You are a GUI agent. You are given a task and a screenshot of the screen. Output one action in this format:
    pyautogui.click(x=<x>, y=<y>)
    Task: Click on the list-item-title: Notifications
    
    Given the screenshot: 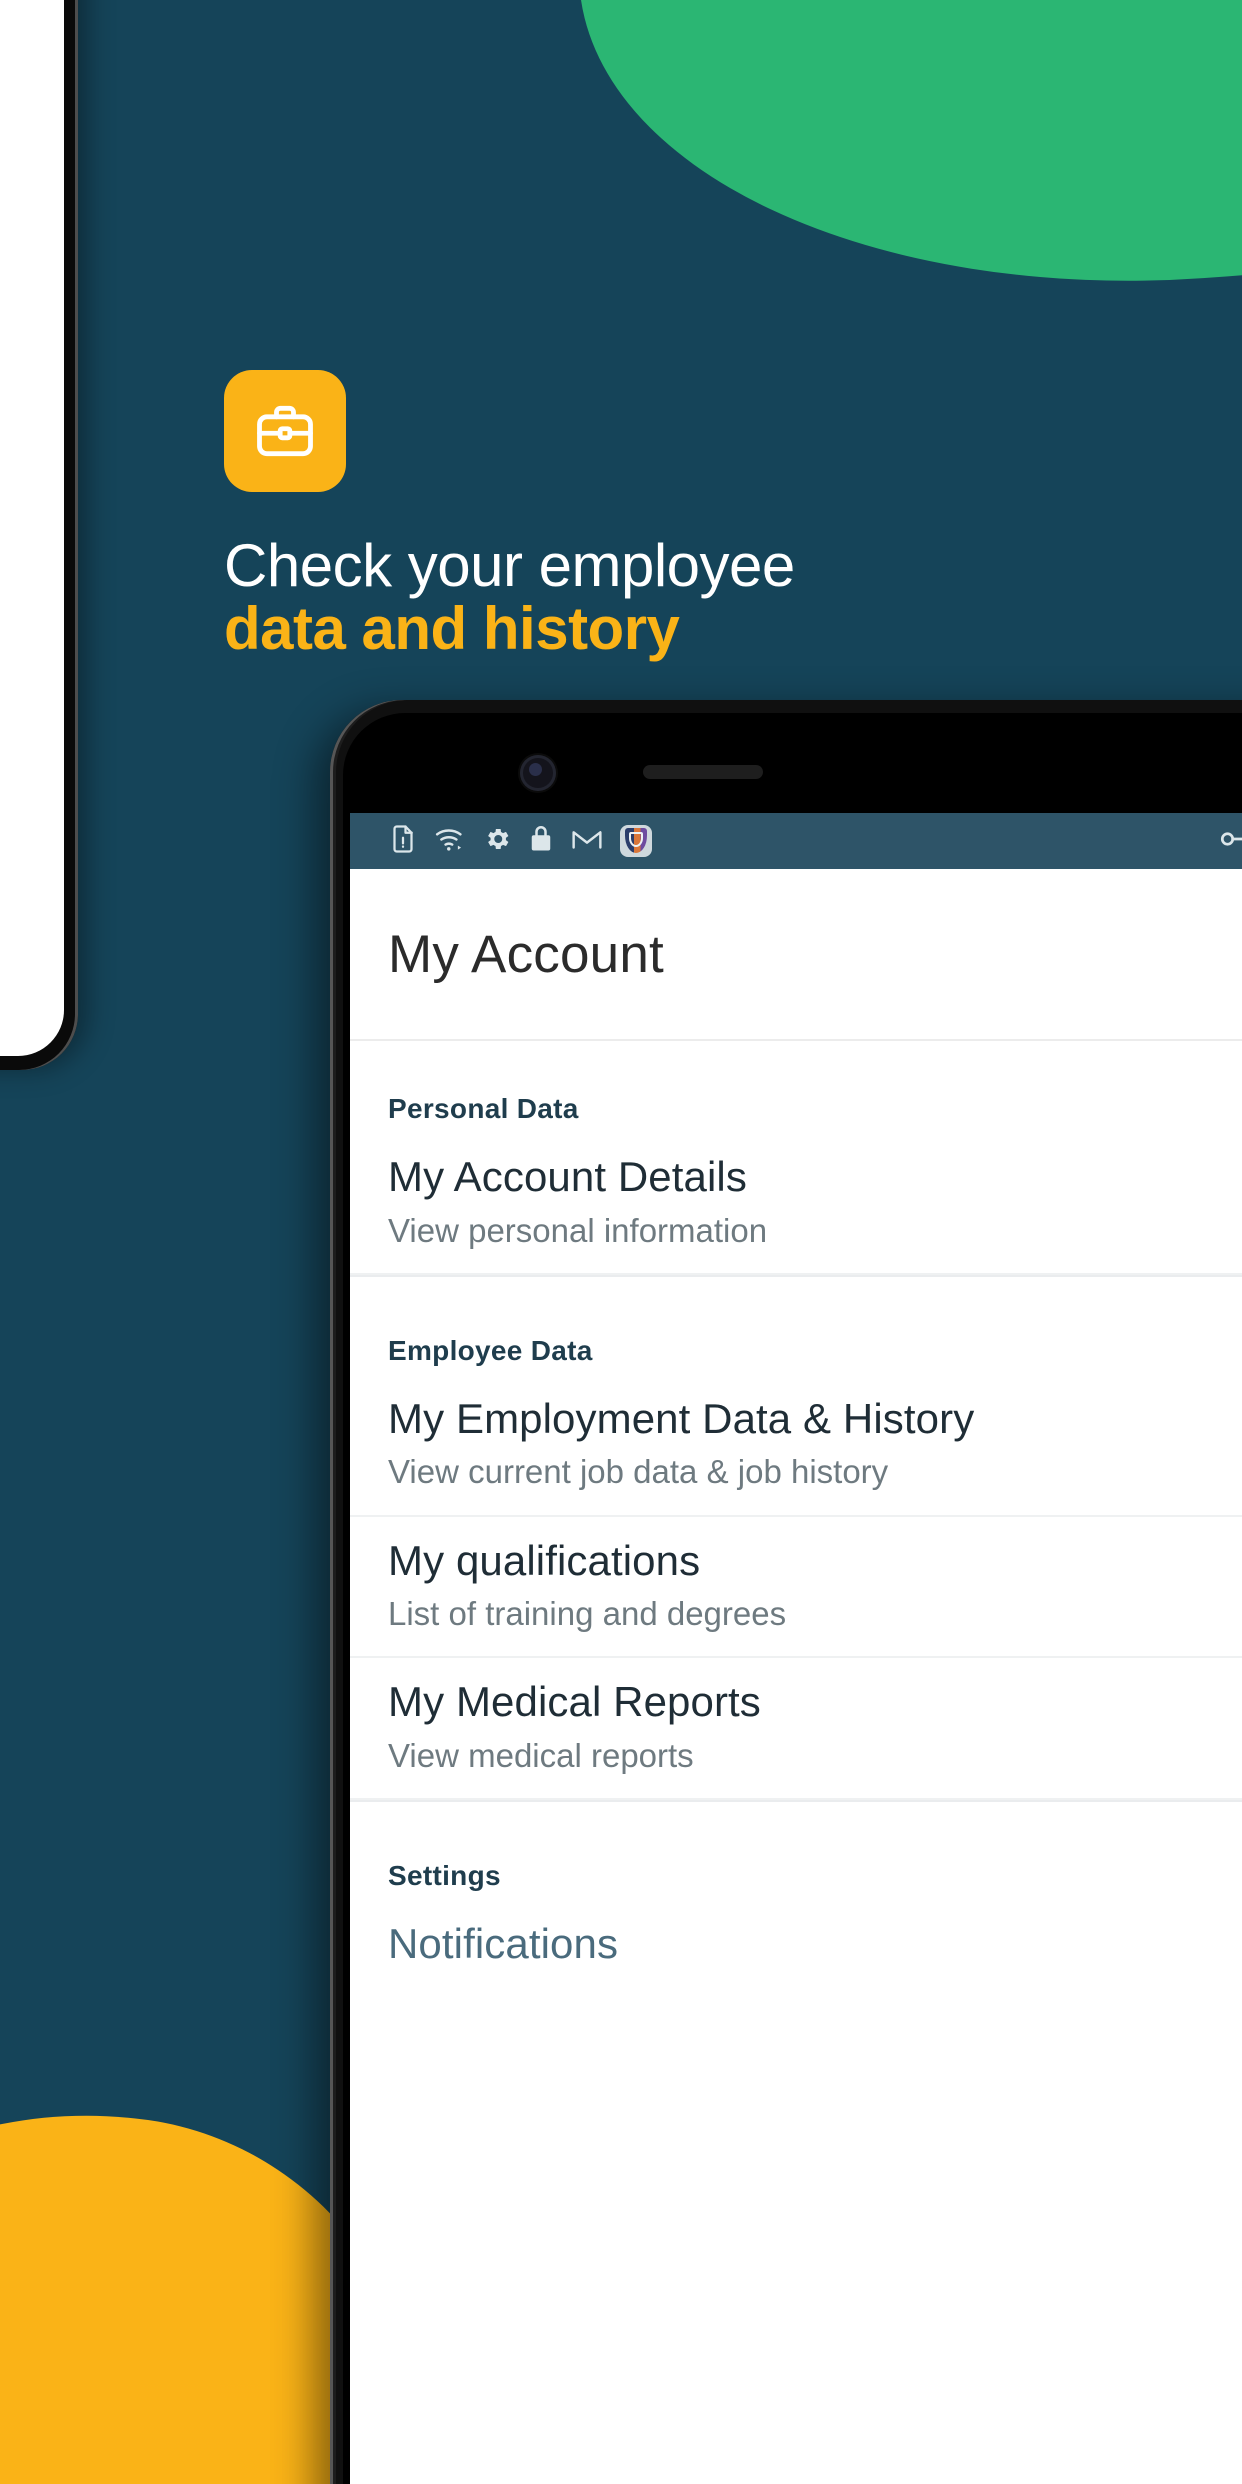 What is the action you would take?
    pyautogui.click(x=503, y=1943)
    